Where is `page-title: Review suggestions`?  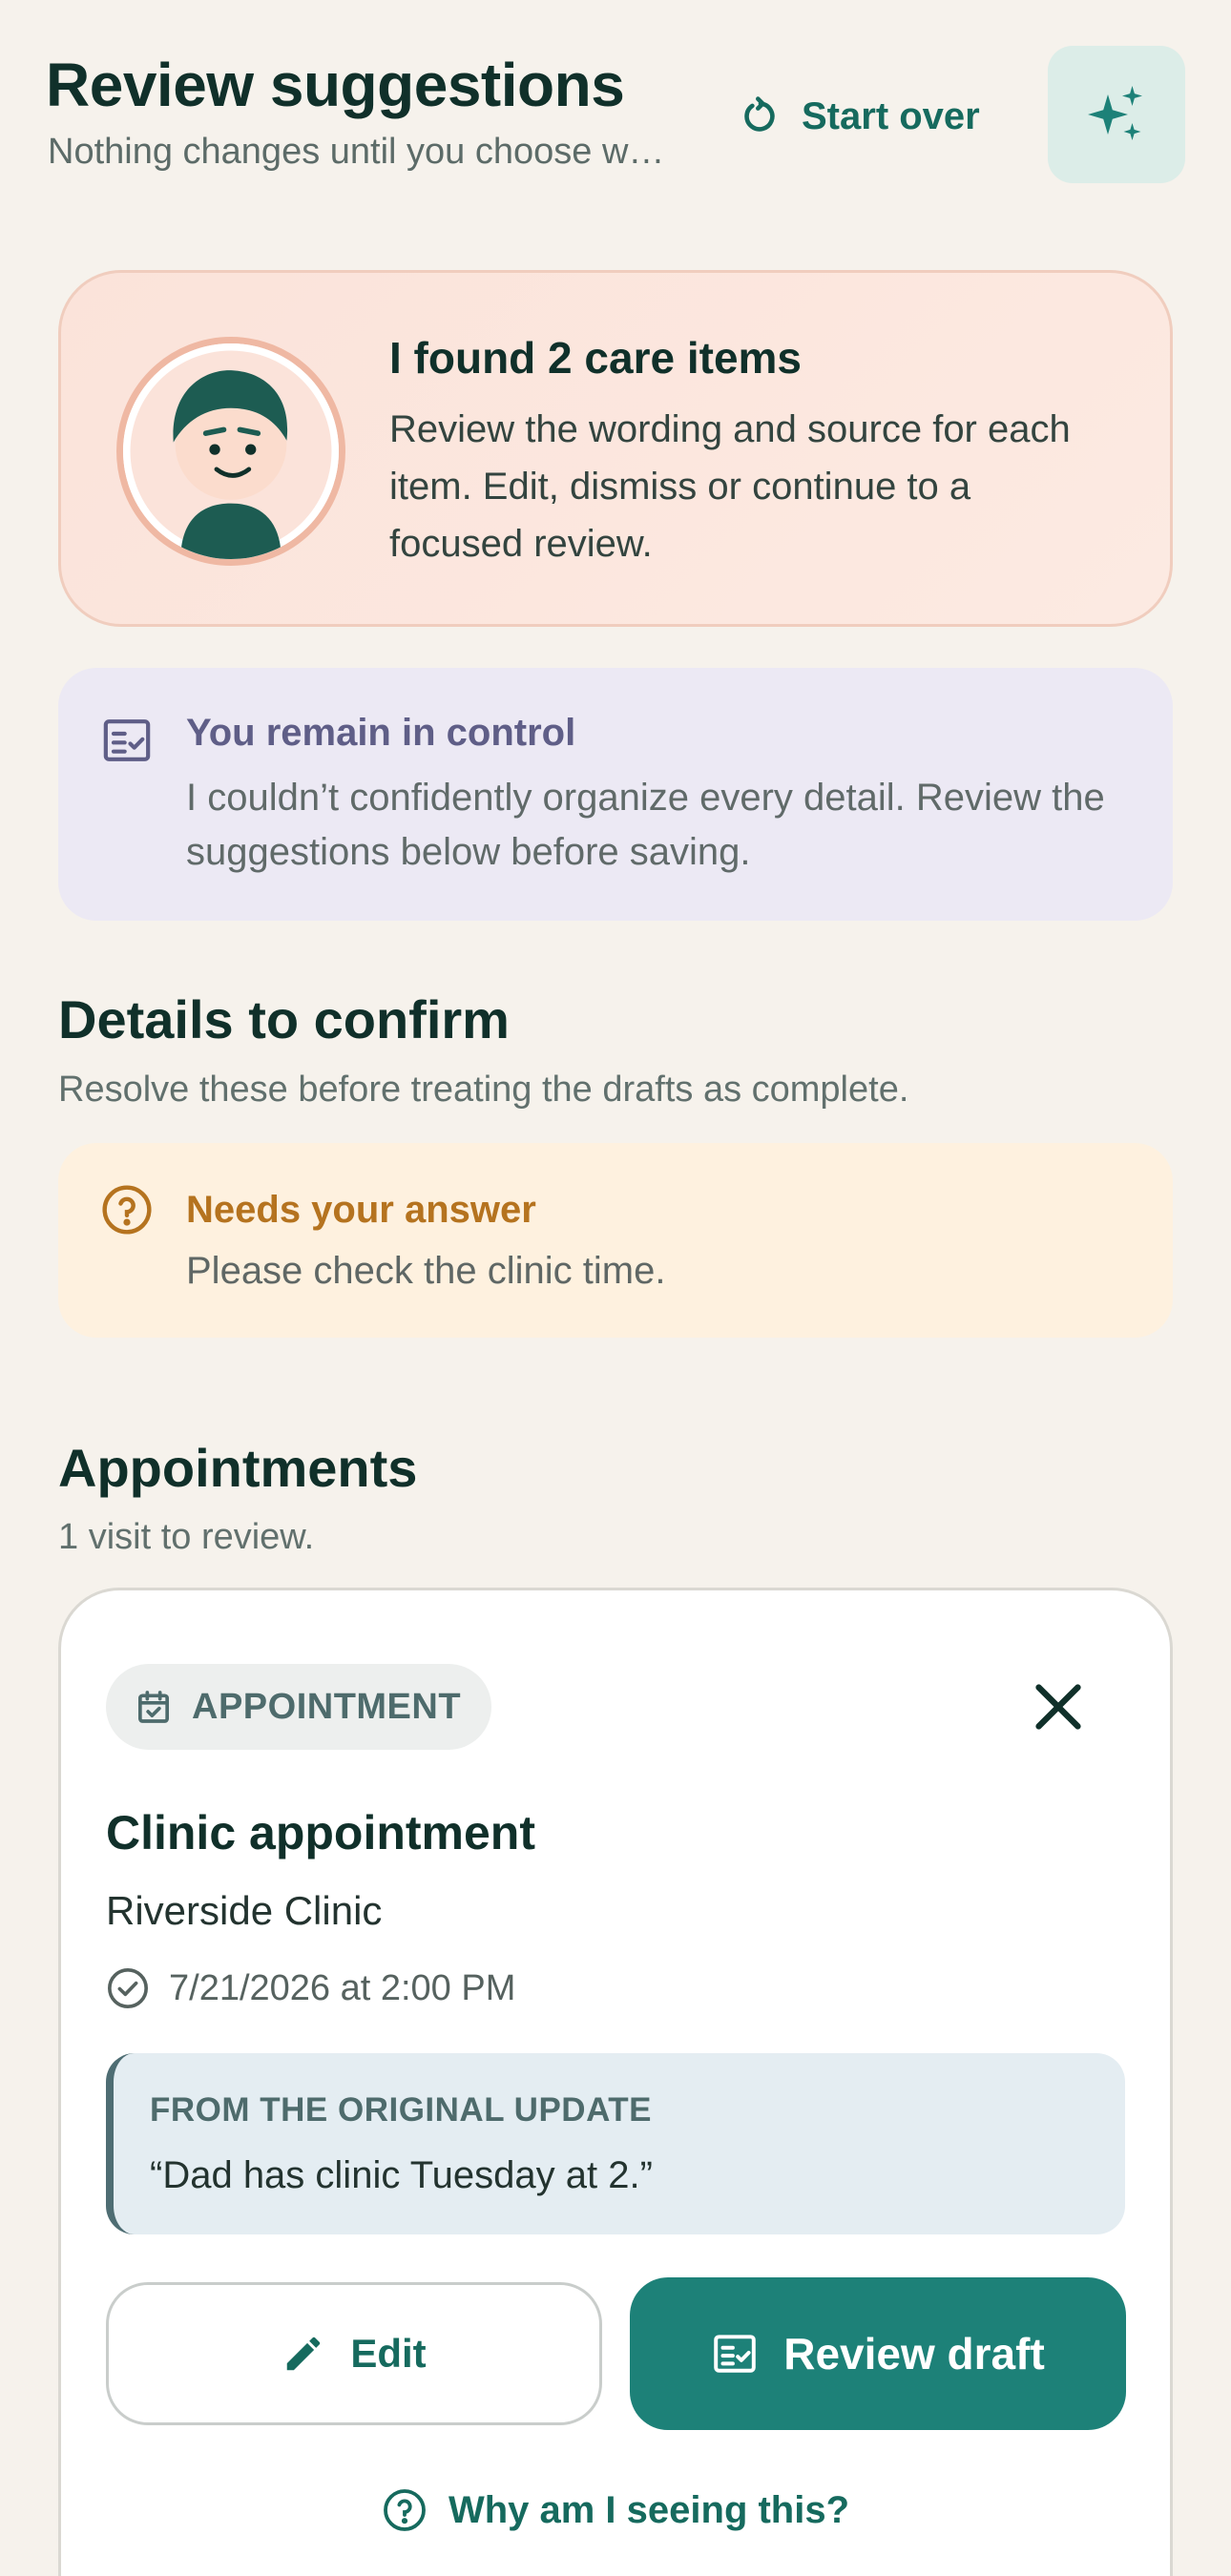 page-title: Review suggestions is located at coordinates (336, 85).